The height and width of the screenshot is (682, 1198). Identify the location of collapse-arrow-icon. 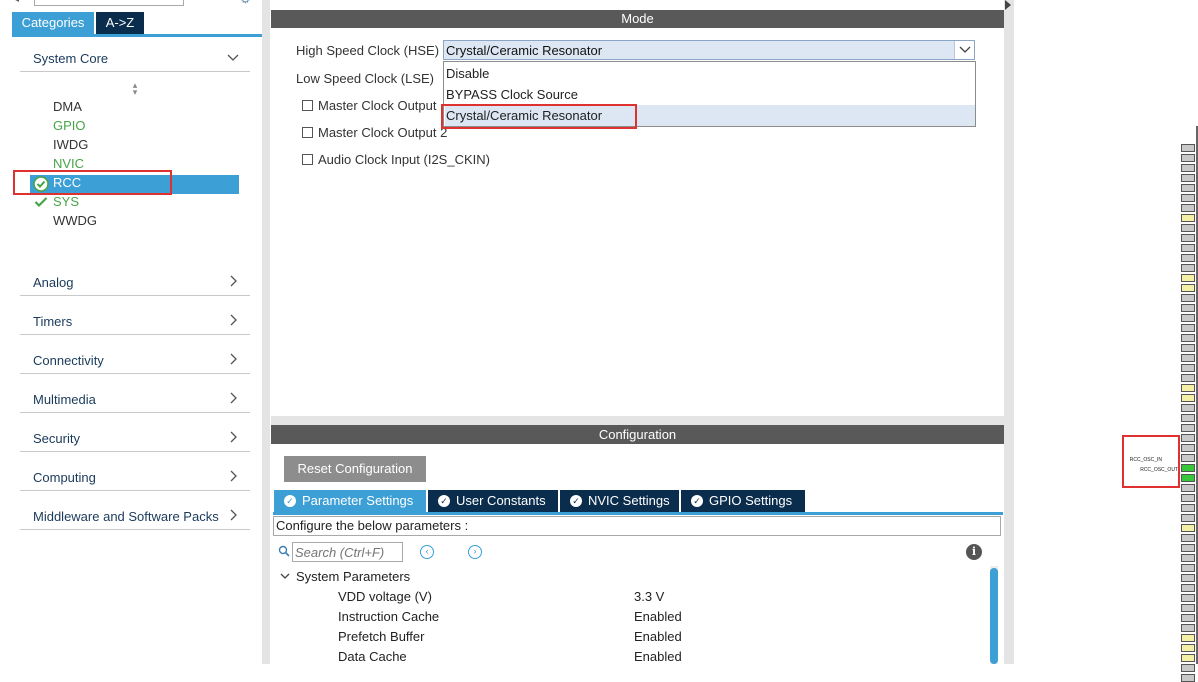
(1009, 5).